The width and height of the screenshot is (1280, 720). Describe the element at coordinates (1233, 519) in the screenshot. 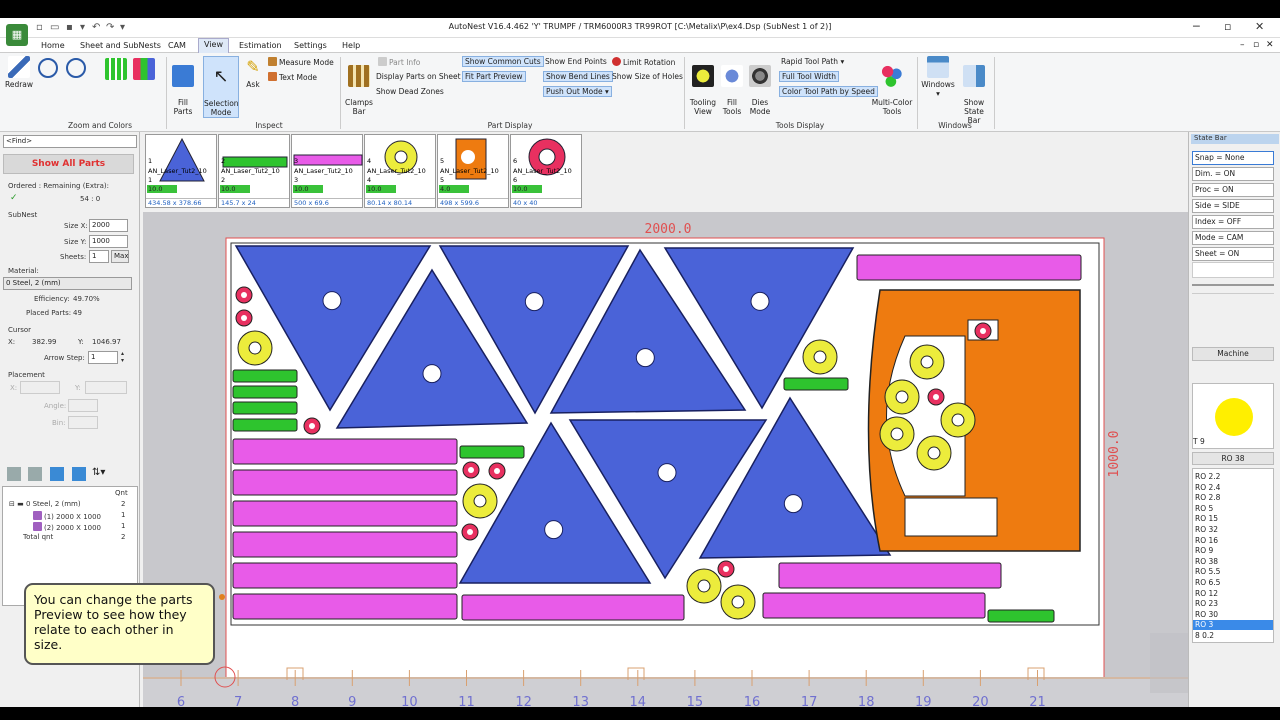

I see `tool-list-item: RO 15` at that location.